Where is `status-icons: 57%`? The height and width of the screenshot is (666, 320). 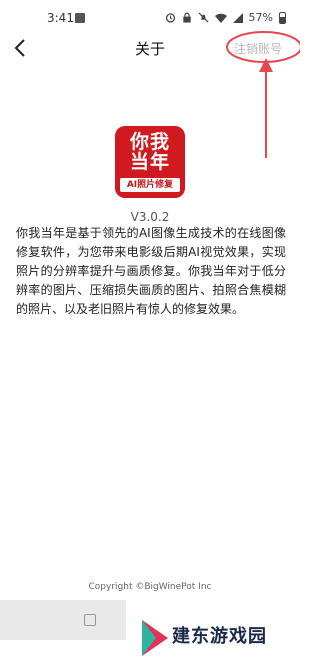 status-icons: 57% is located at coordinates (225, 17).